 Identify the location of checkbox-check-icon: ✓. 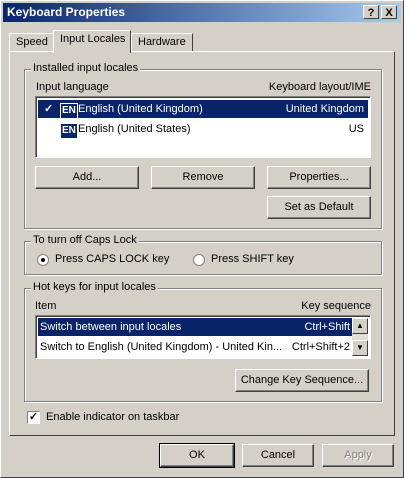
(33, 417).